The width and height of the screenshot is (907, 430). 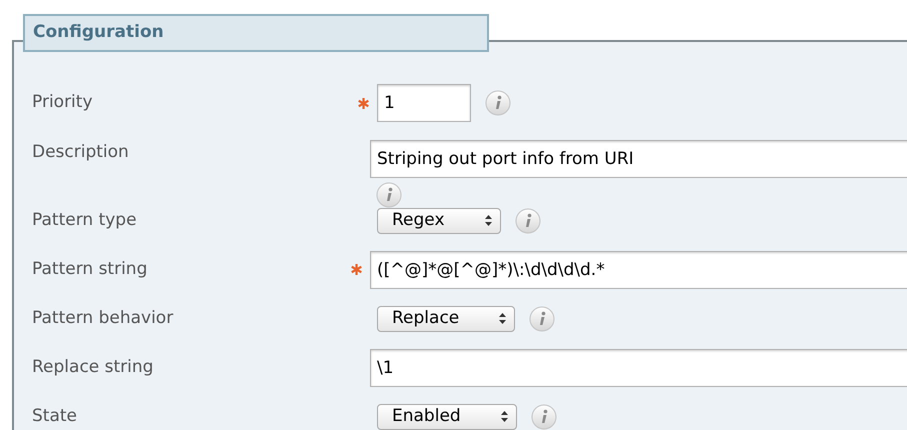 I want to click on text-field: Striping out port info from URI, so click(x=638, y=159).